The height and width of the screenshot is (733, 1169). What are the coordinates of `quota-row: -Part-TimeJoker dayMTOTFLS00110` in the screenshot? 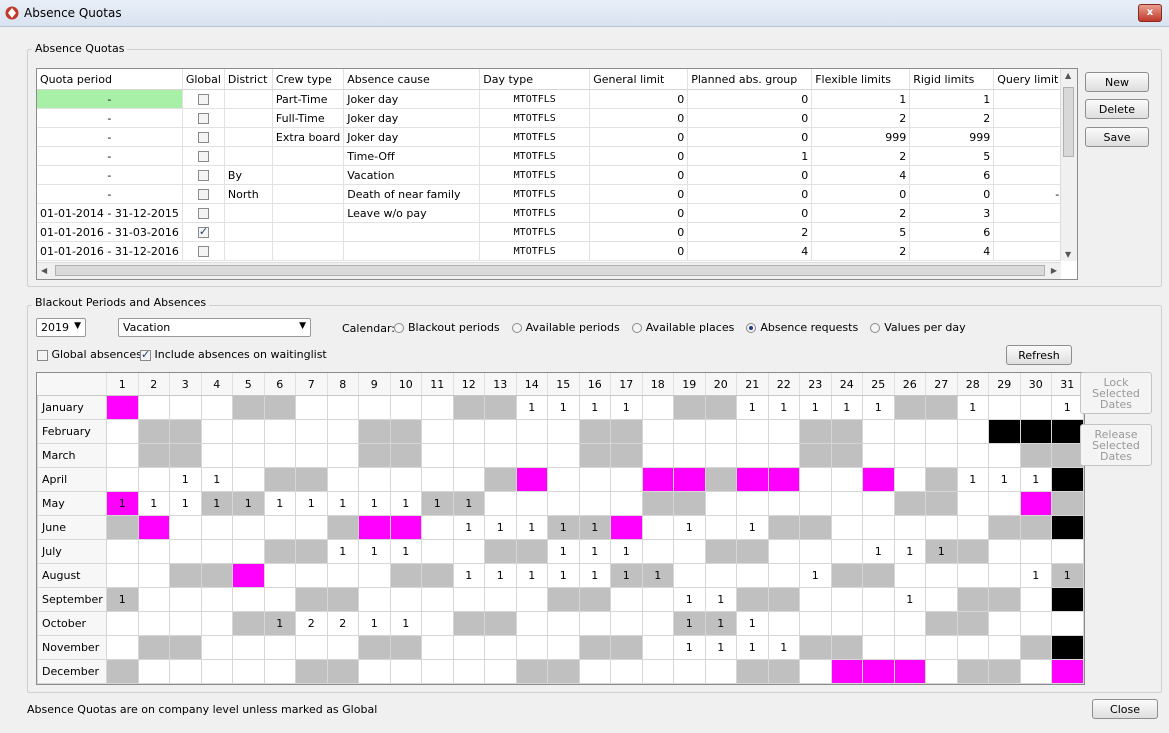 It's located at (554, 99).